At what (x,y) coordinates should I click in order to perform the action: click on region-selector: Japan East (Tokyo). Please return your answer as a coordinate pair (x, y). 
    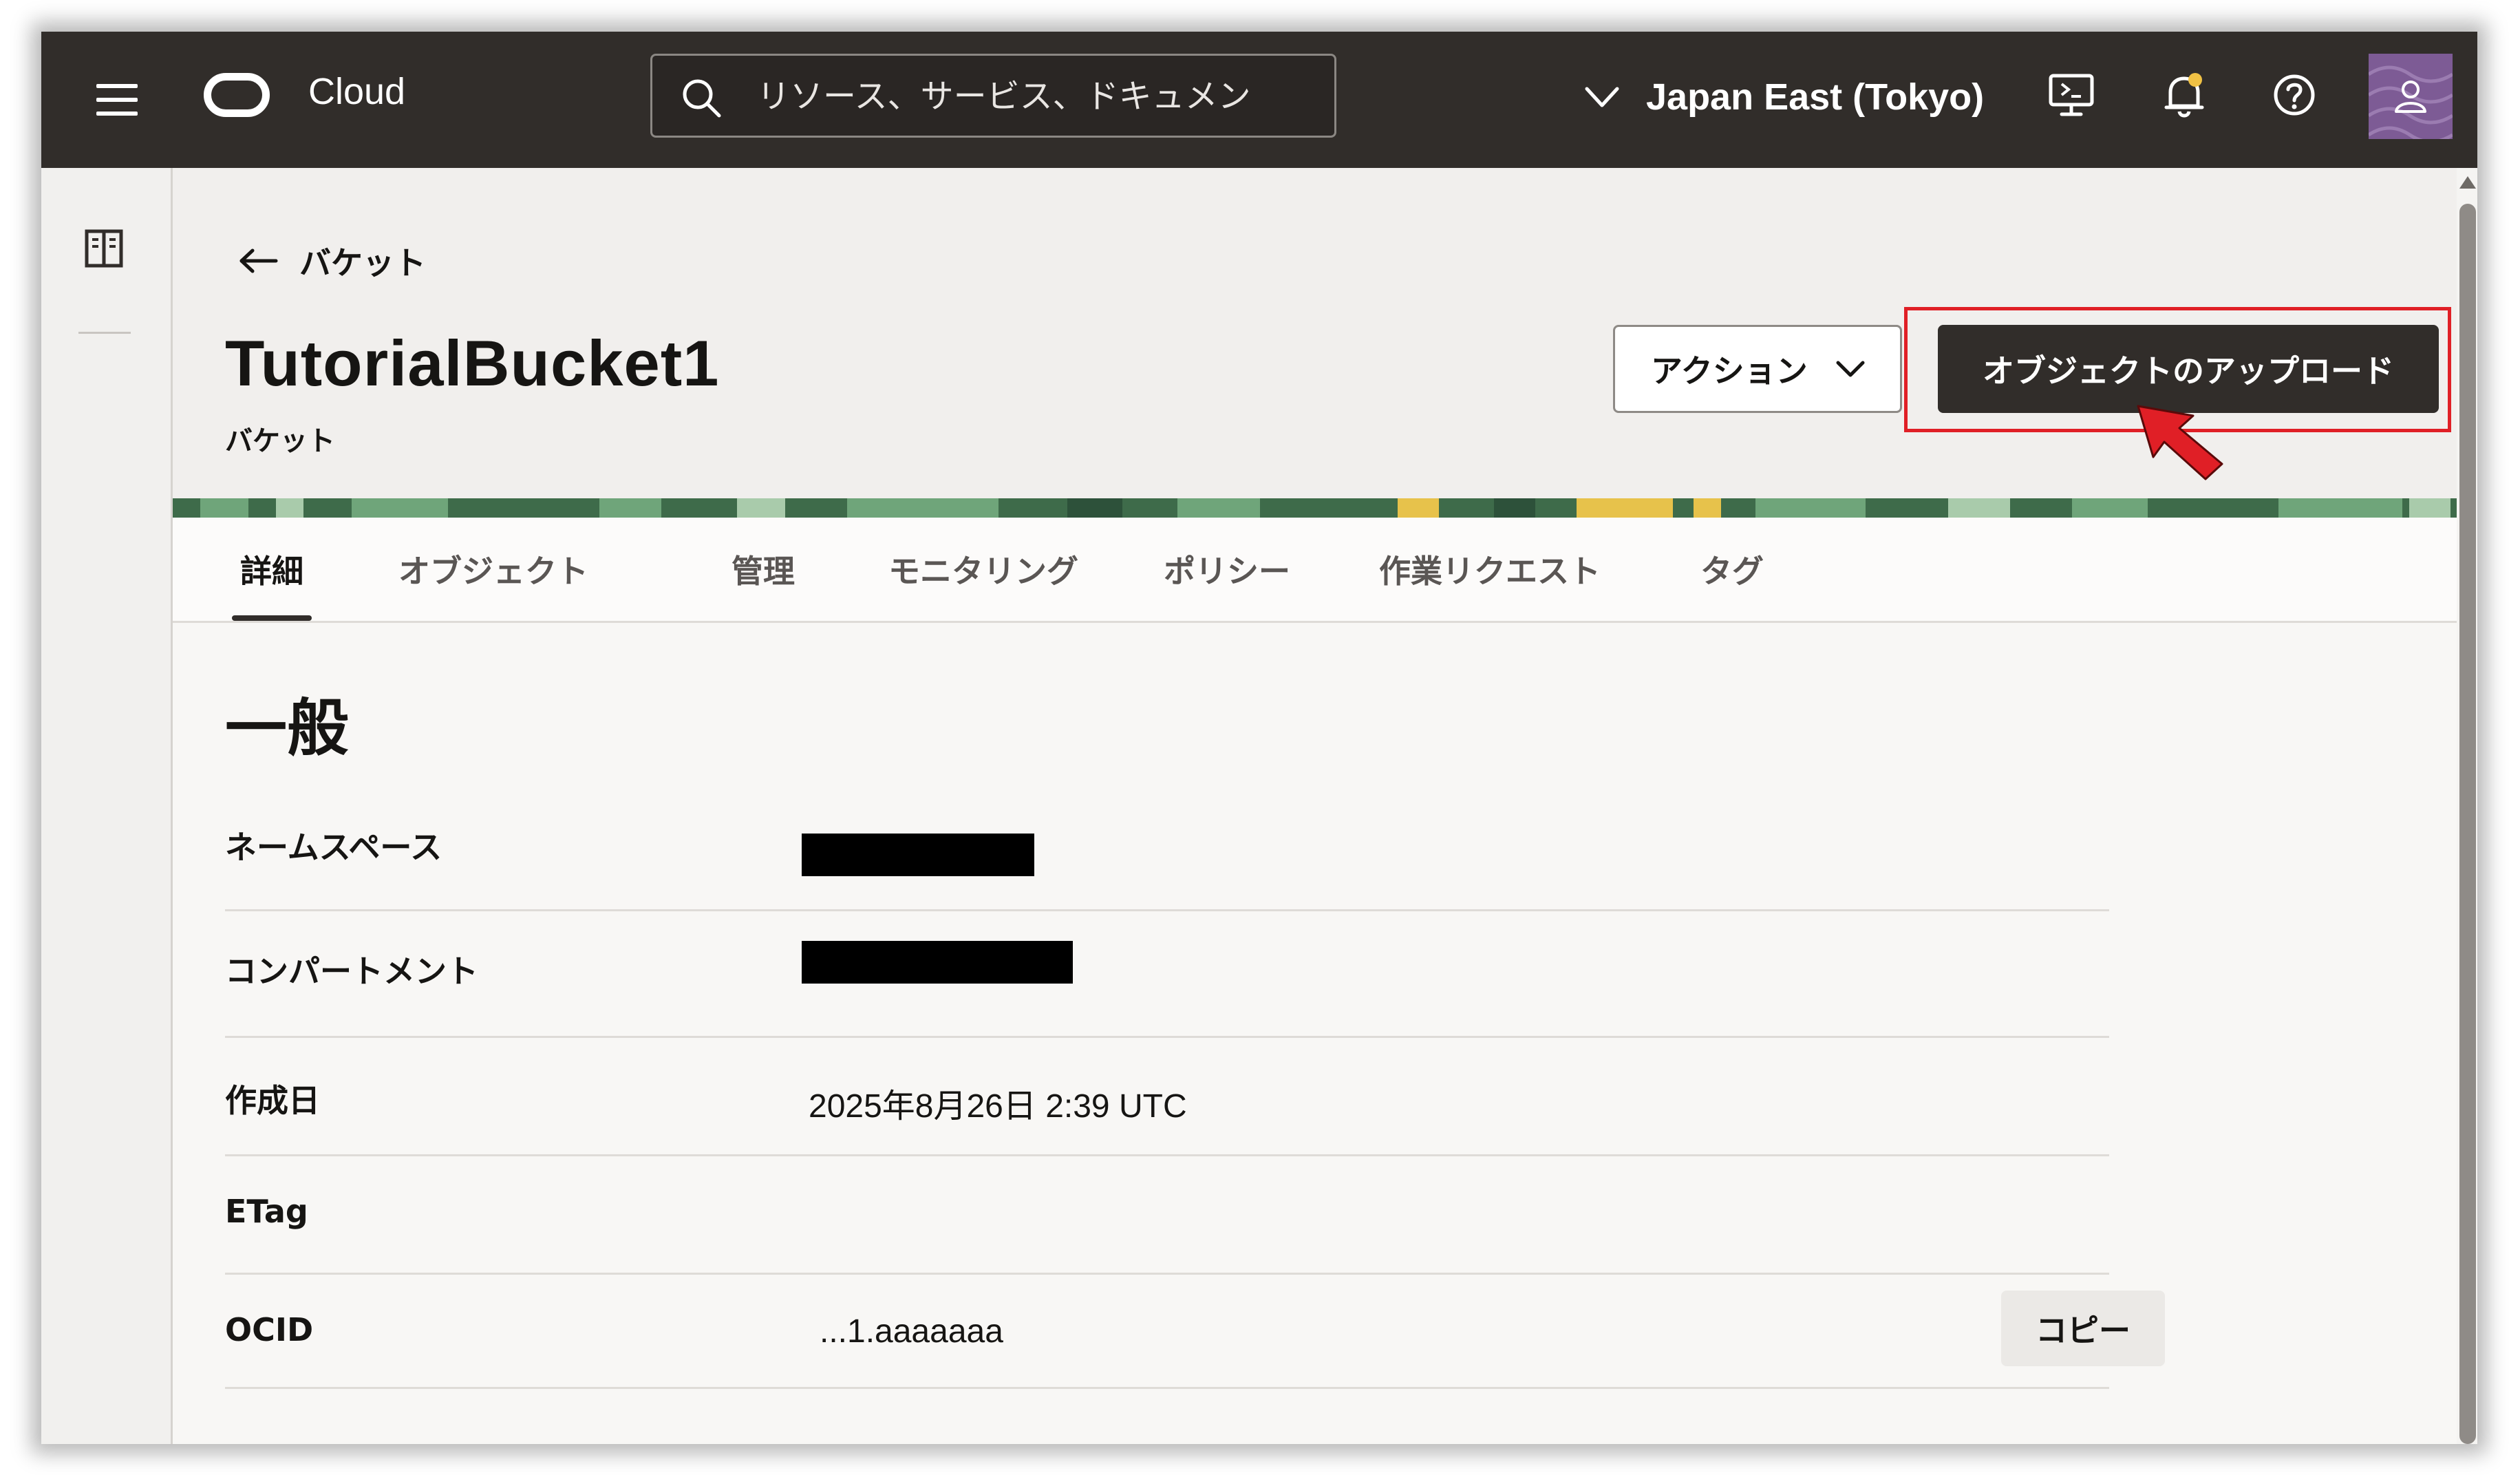
    Looking at the image, I should click on (1783, 97).